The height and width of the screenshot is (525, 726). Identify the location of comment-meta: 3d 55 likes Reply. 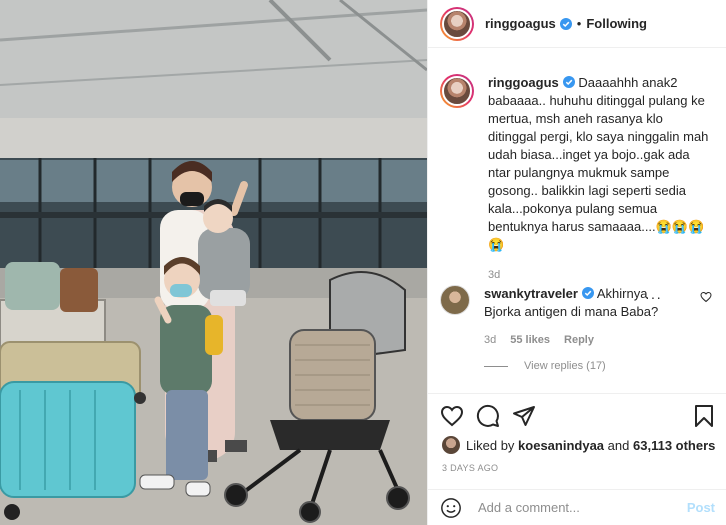
(584, 340).